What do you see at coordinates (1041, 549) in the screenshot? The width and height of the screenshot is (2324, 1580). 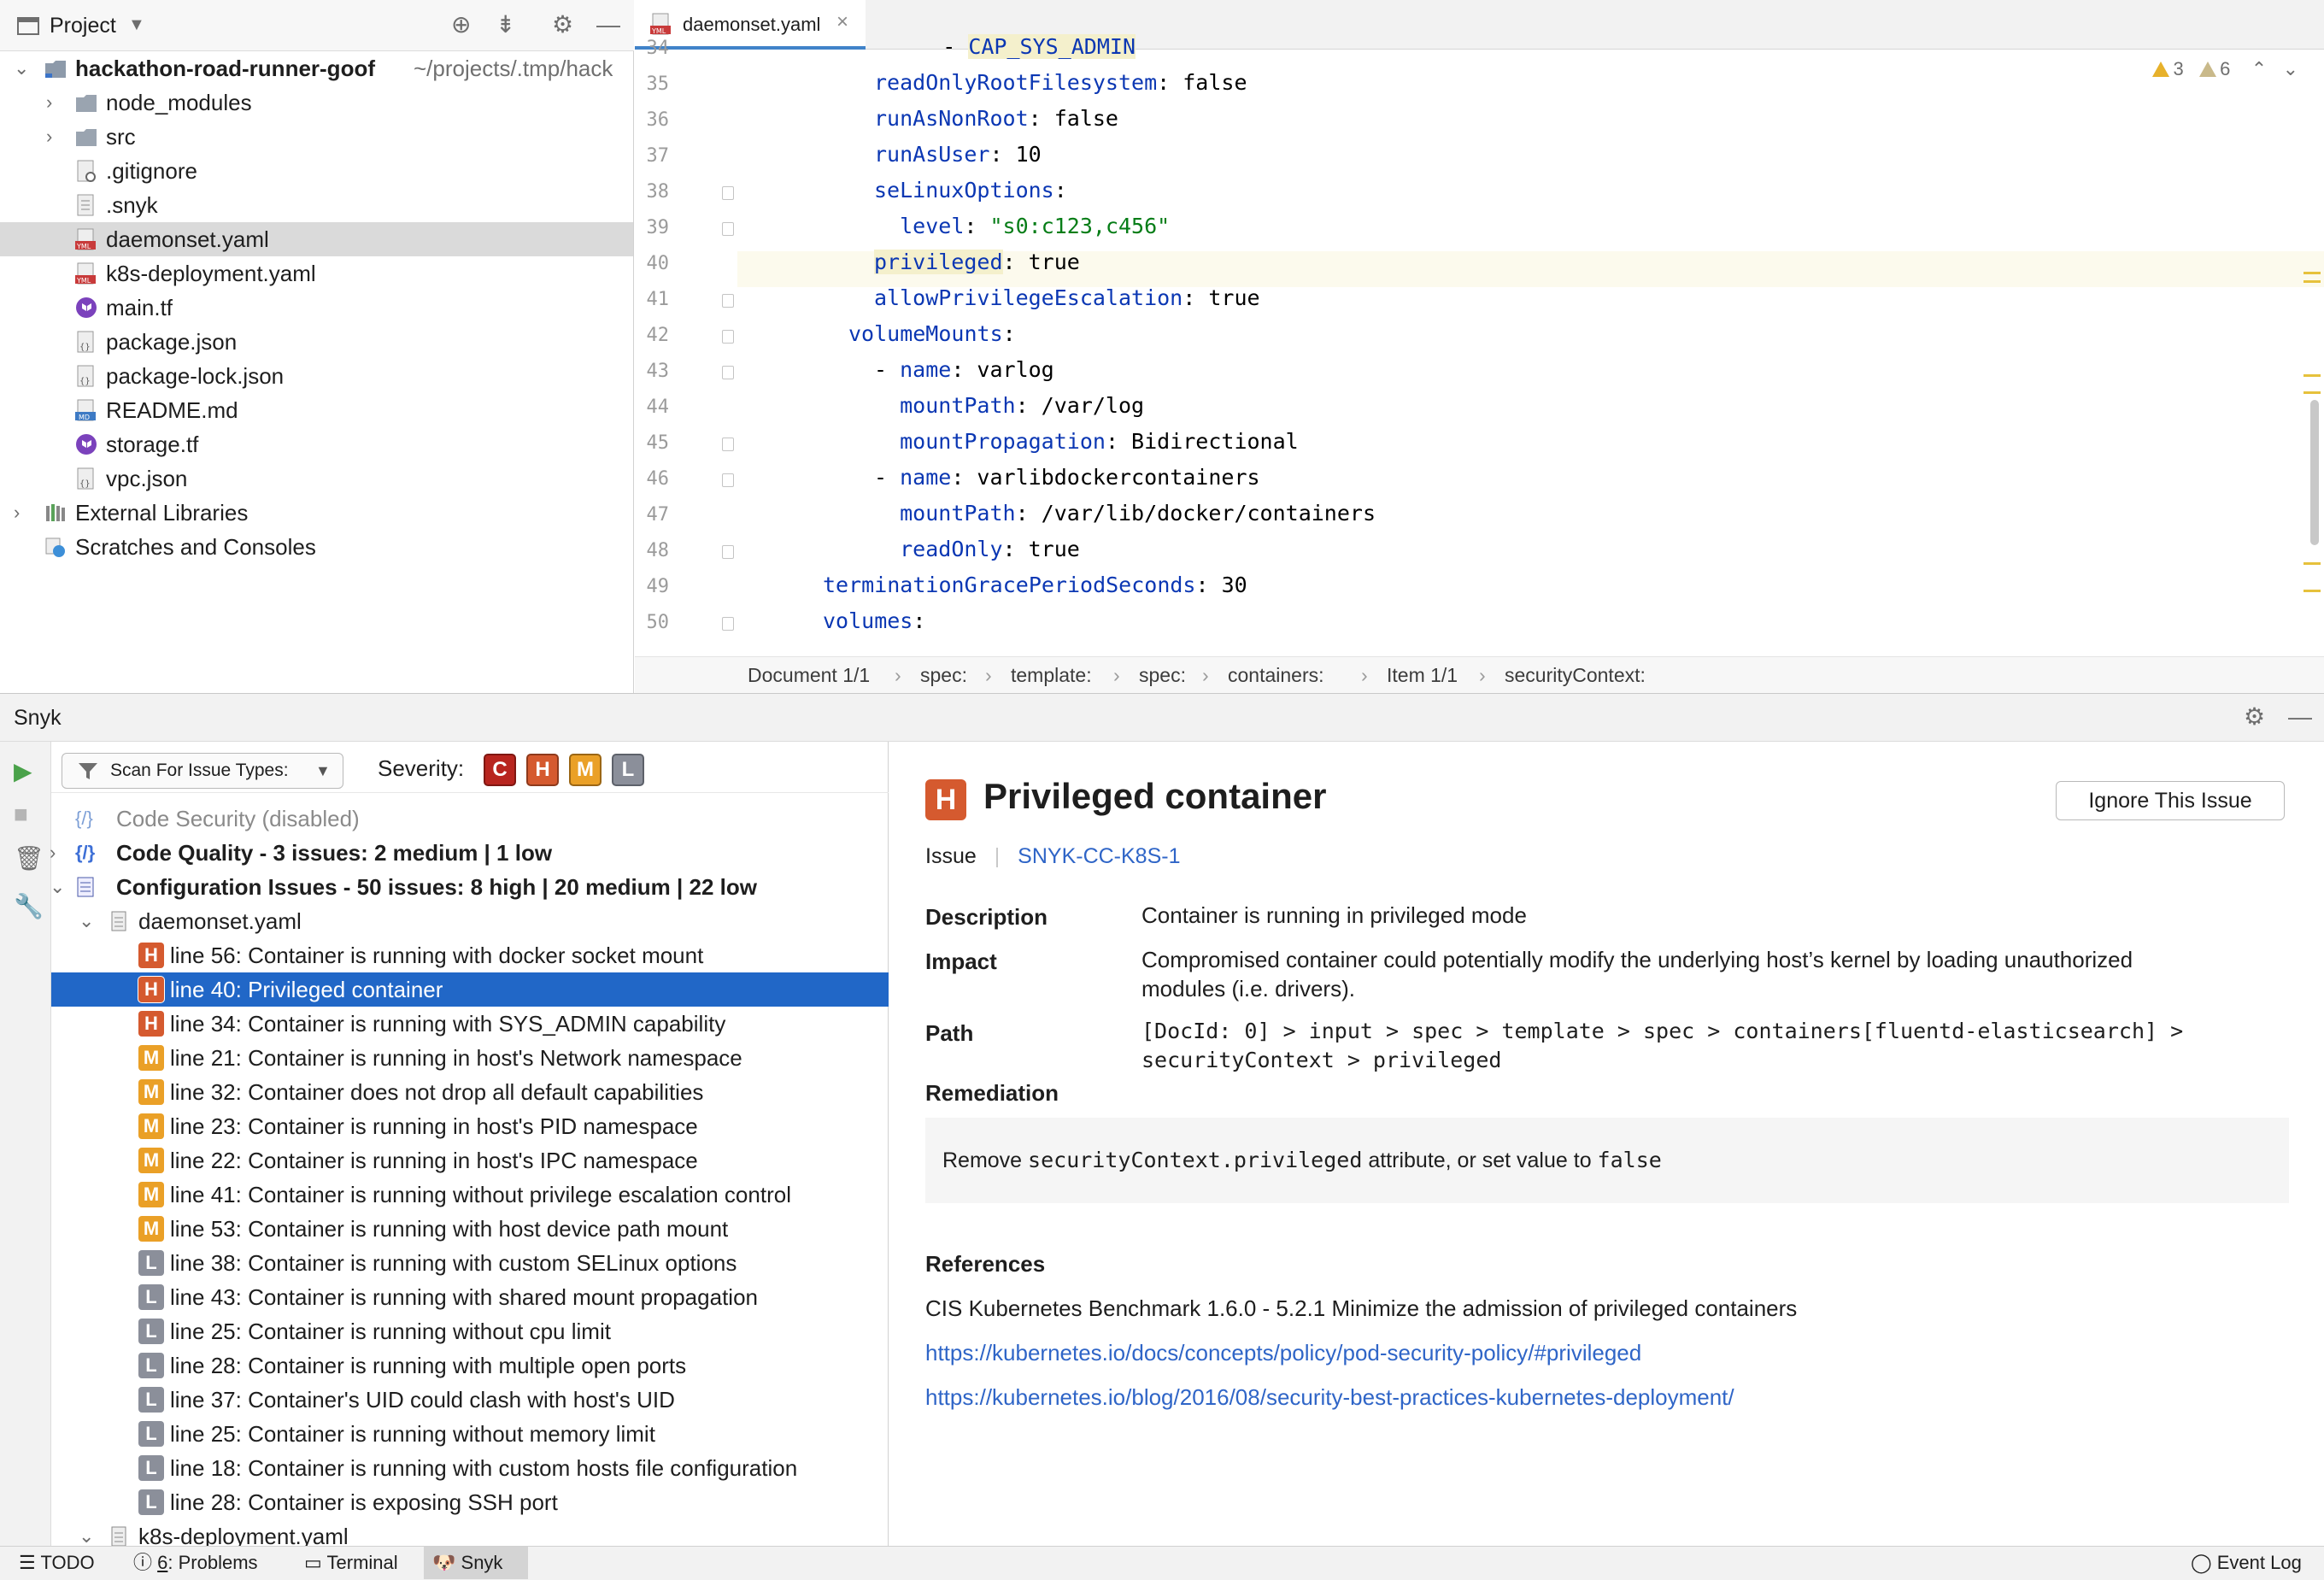 I see `yaml-value: : true` at bounding box center [1041, 549].